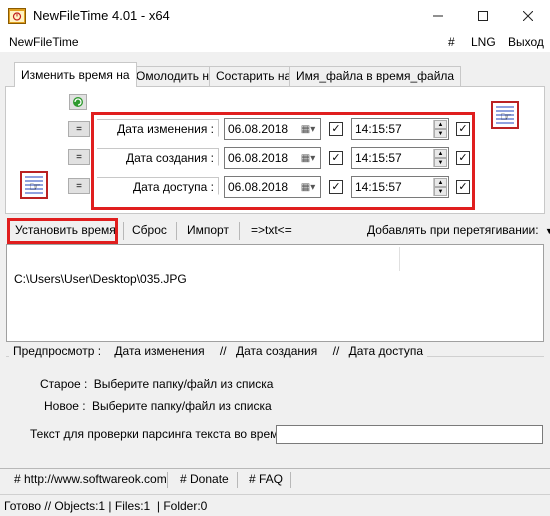 The height and width of the screenshot is (516, 550). I want to click on old-row: Старое : Выберите папку/файл из списка, so click(156, 384).